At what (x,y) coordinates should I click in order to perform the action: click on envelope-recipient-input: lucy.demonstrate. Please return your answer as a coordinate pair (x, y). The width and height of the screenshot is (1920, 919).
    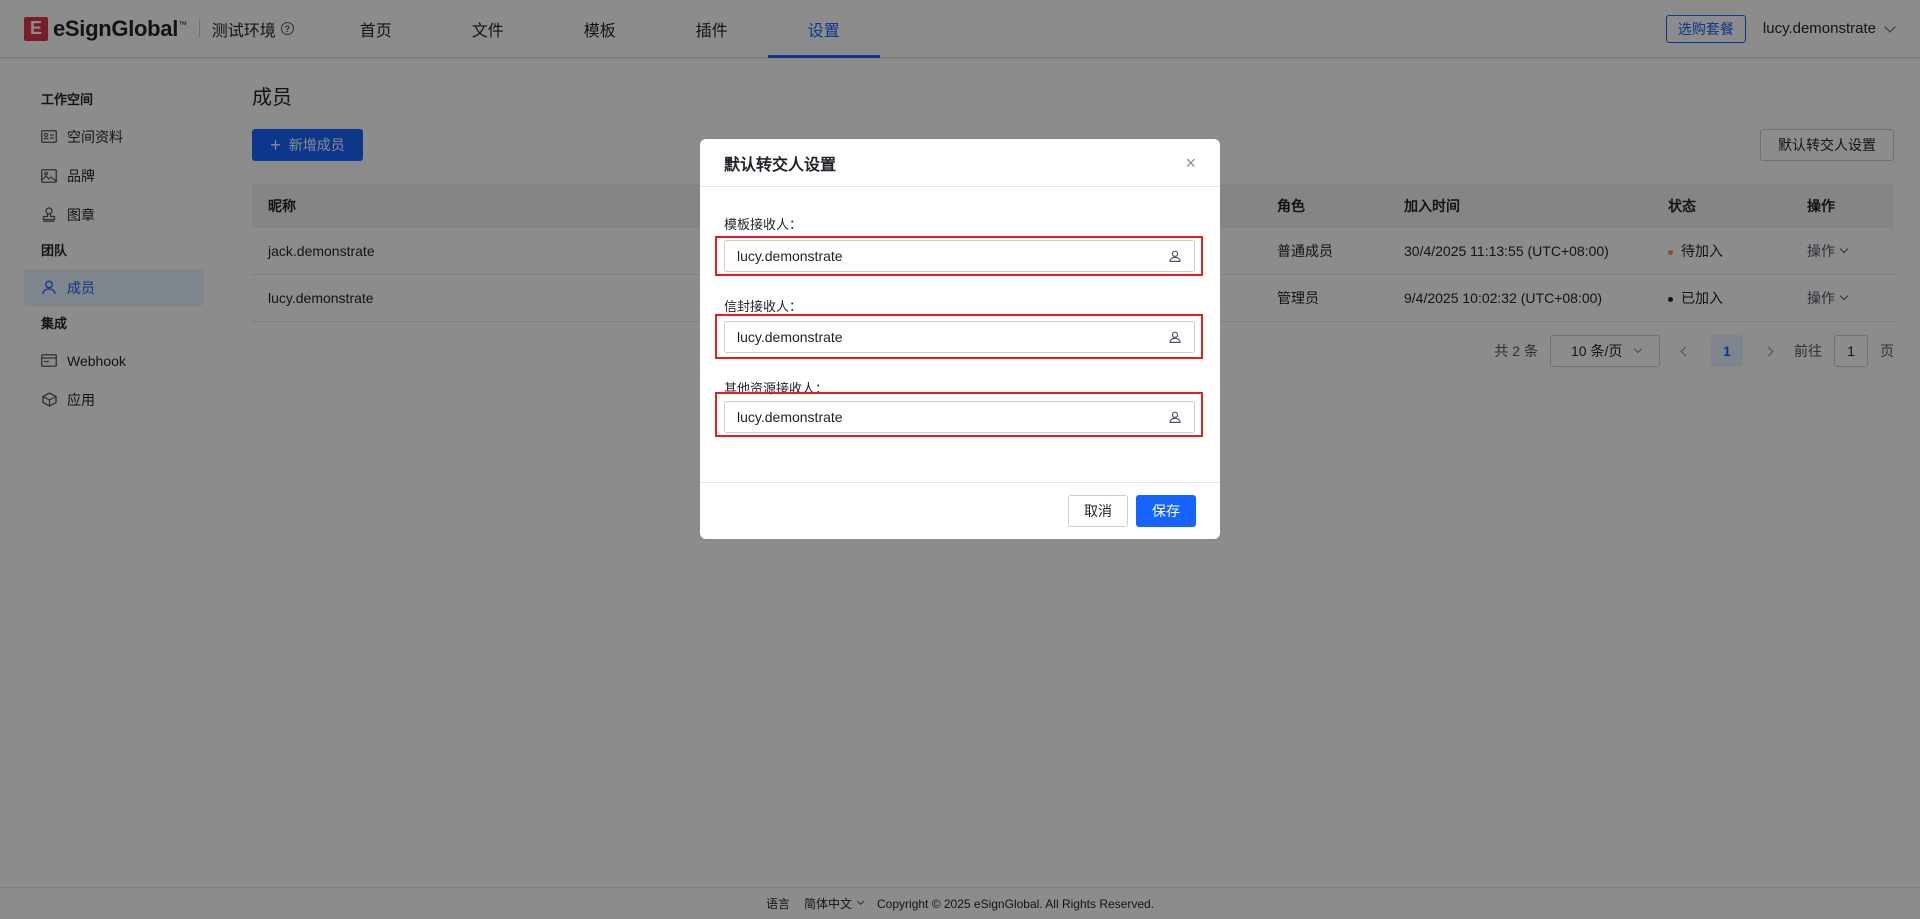
    Looking at the image, I should click on (959, 337).